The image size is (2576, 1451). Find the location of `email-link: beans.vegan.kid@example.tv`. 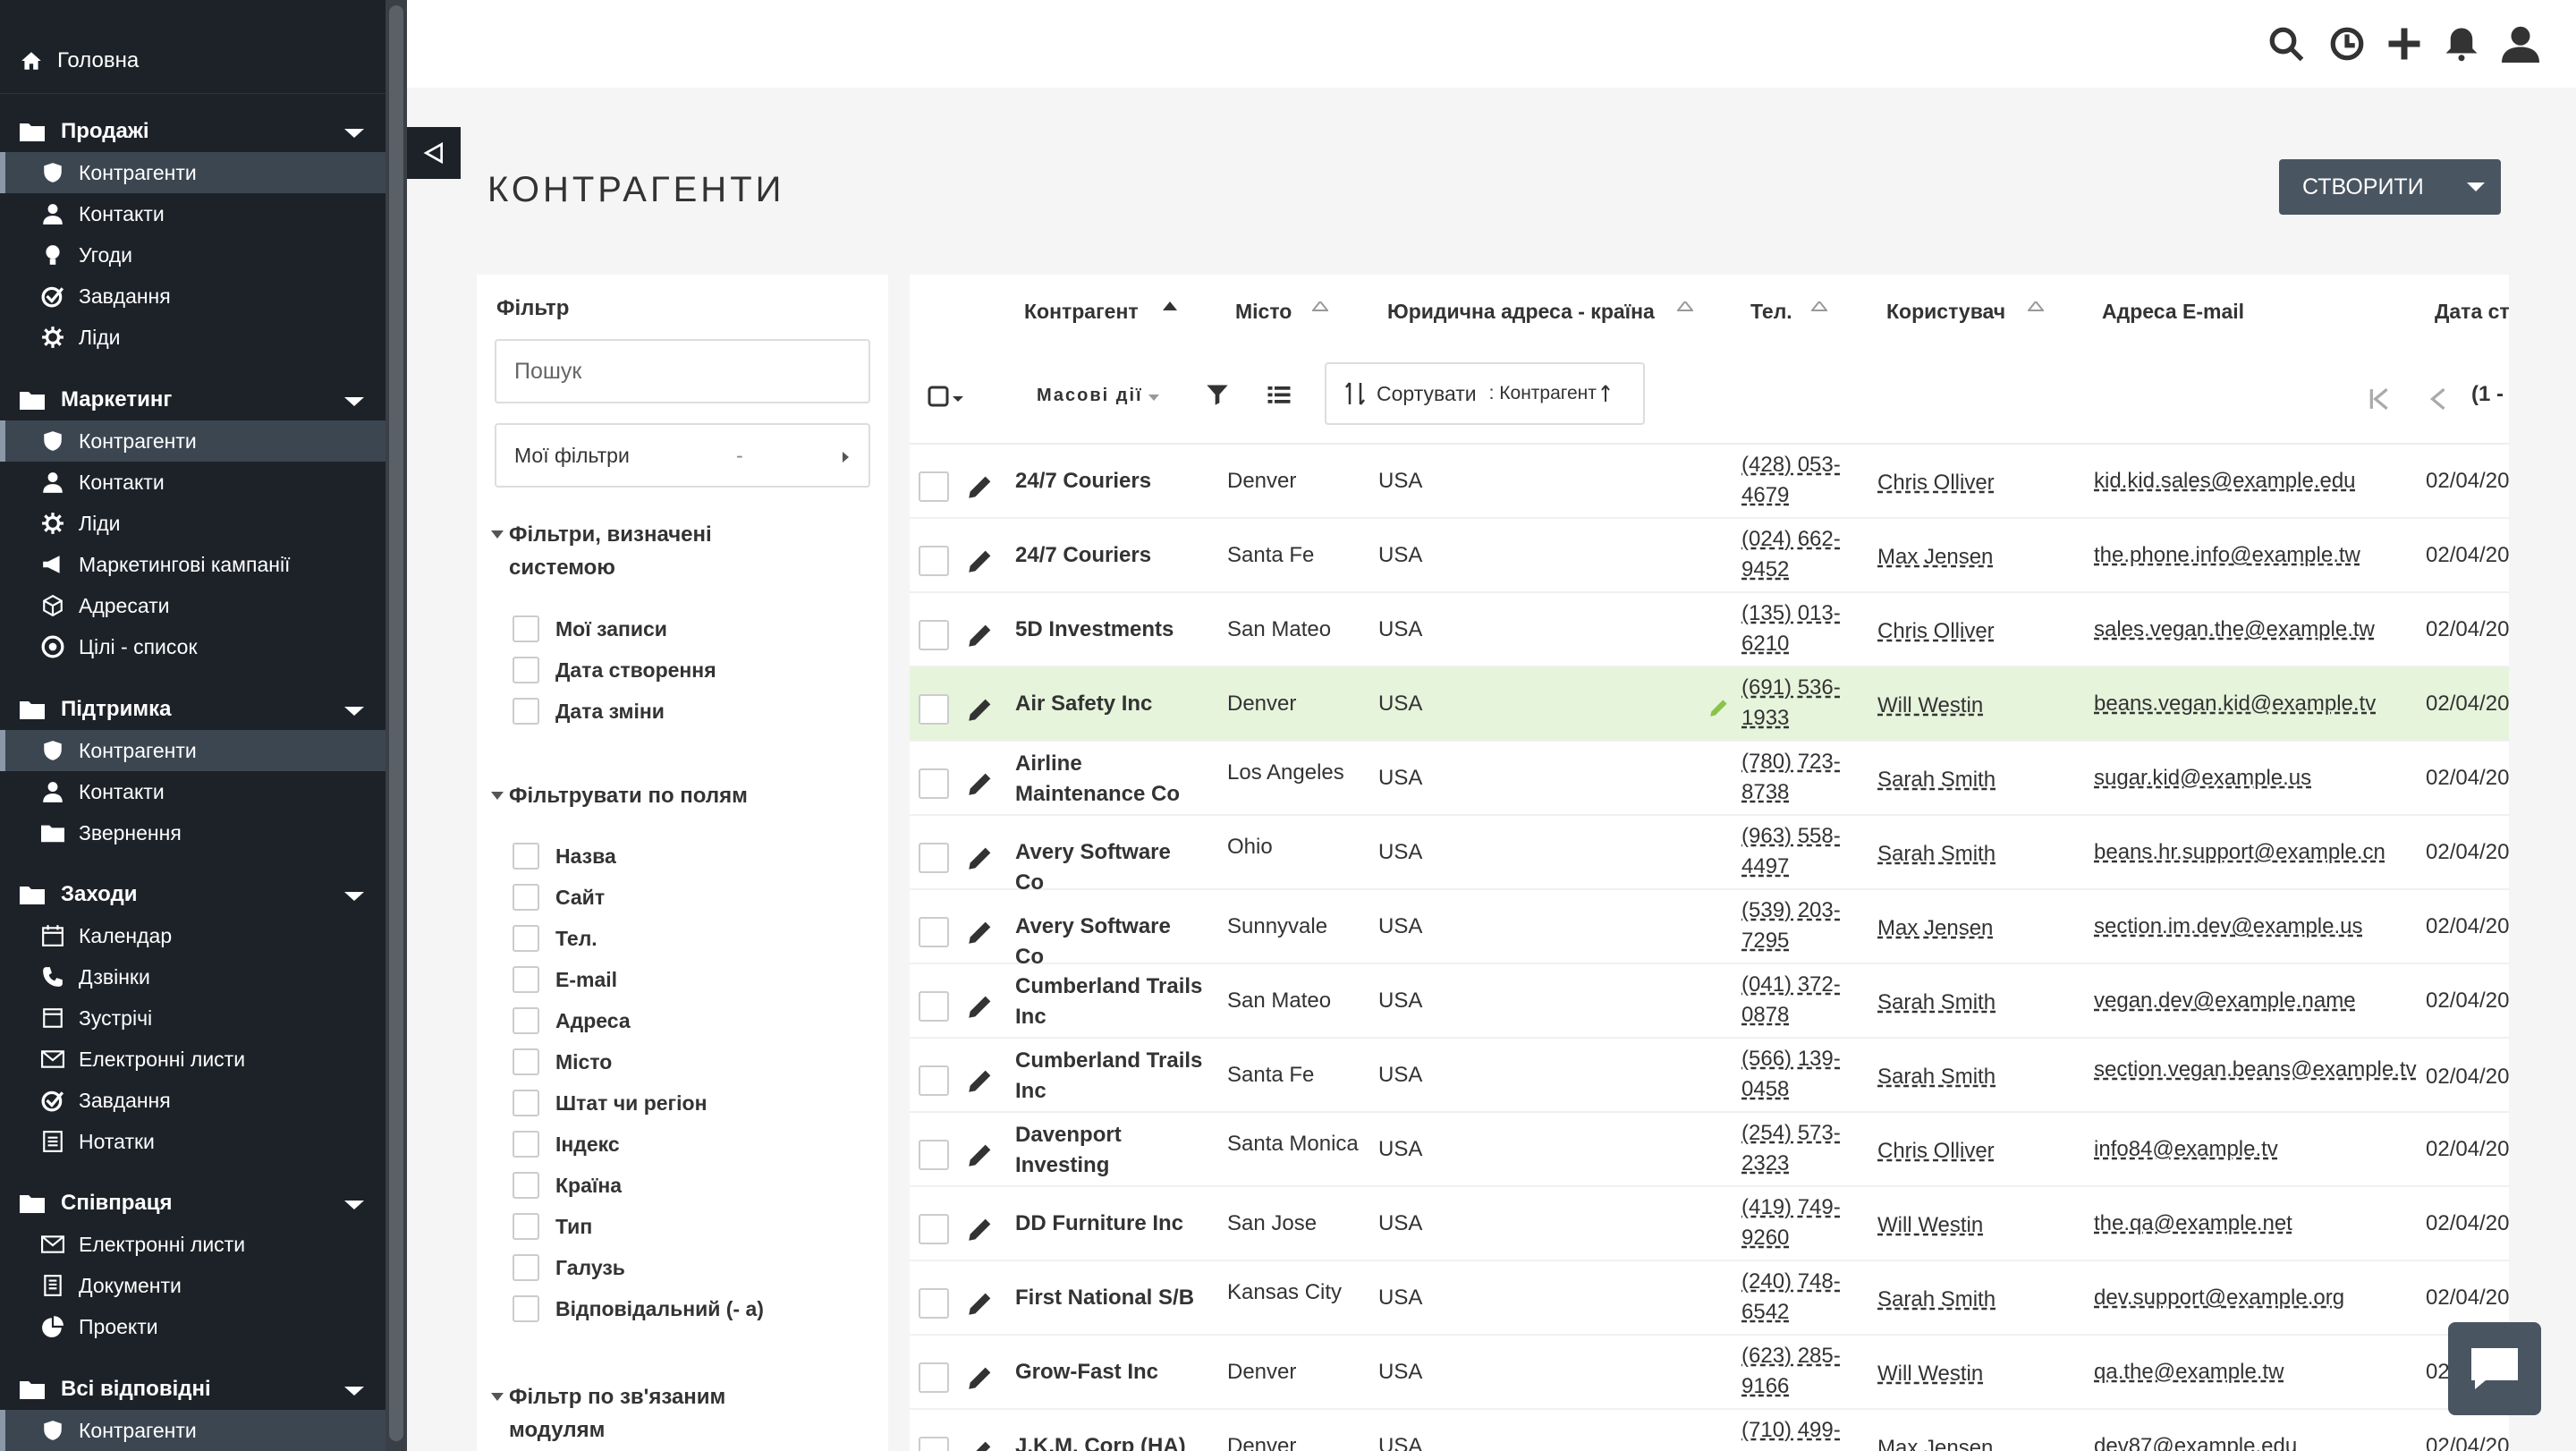

email-link: beans.vegan.kid@example.tv is located at coordinates (2235, 704).